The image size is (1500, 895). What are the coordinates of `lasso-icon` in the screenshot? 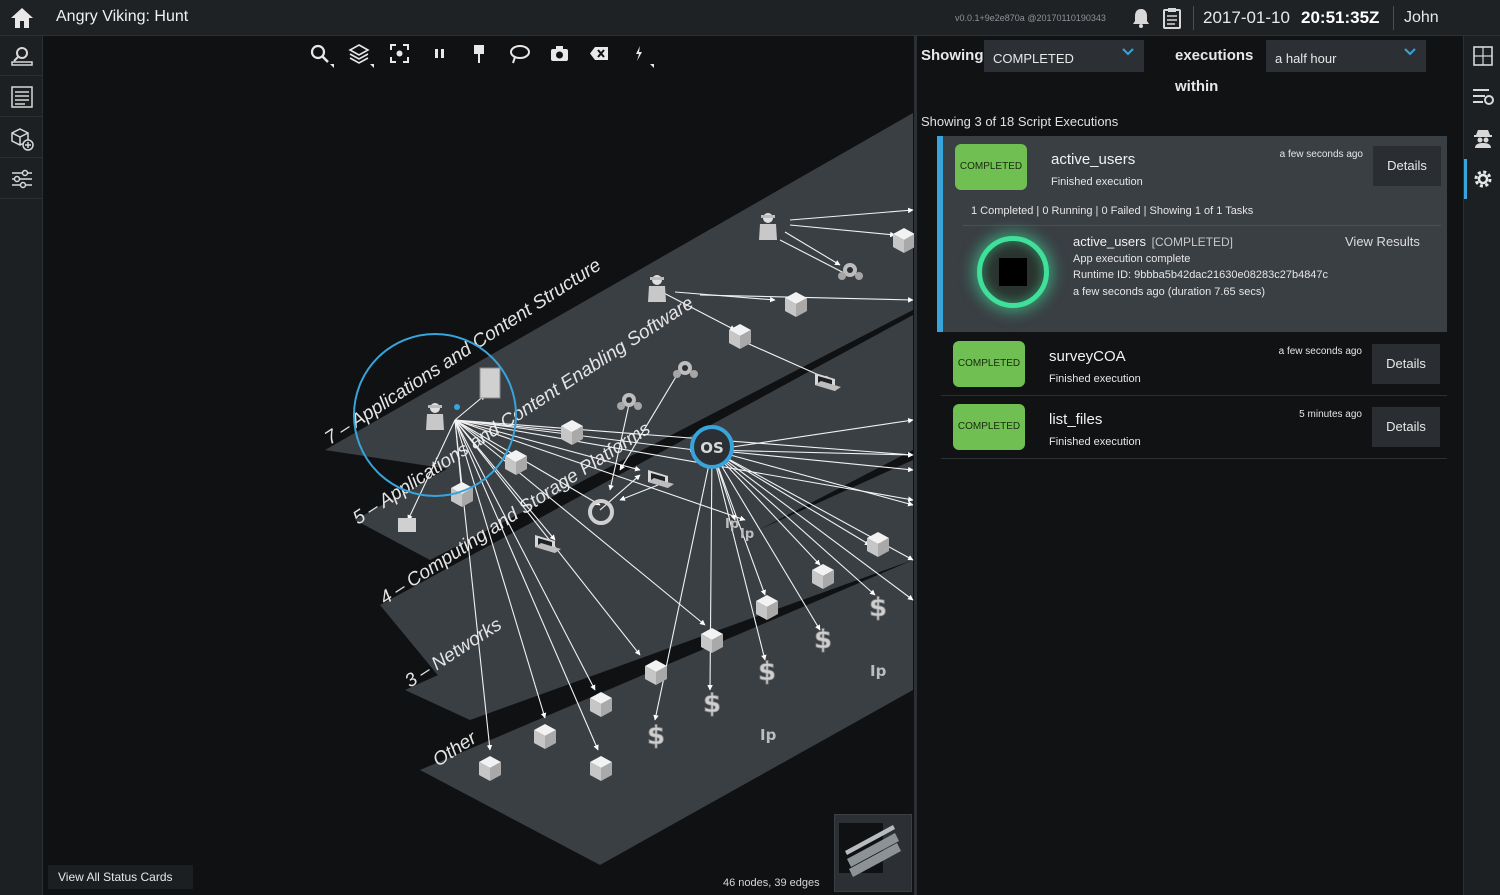 It's located at (521, 55).